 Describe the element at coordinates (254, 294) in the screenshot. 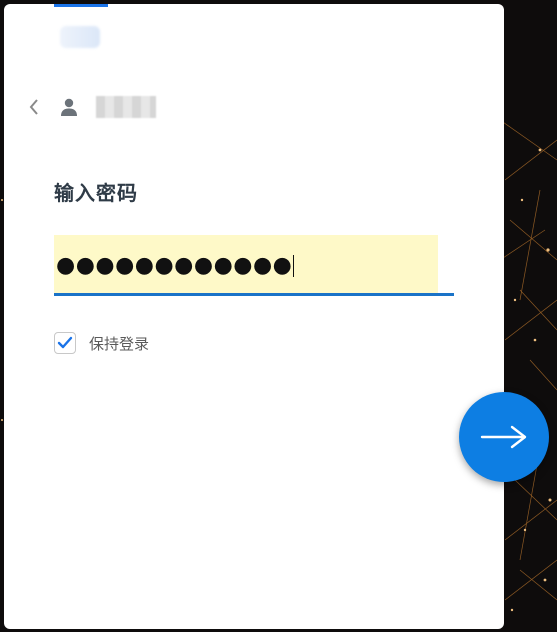

I see `password-field-underline` at that location.